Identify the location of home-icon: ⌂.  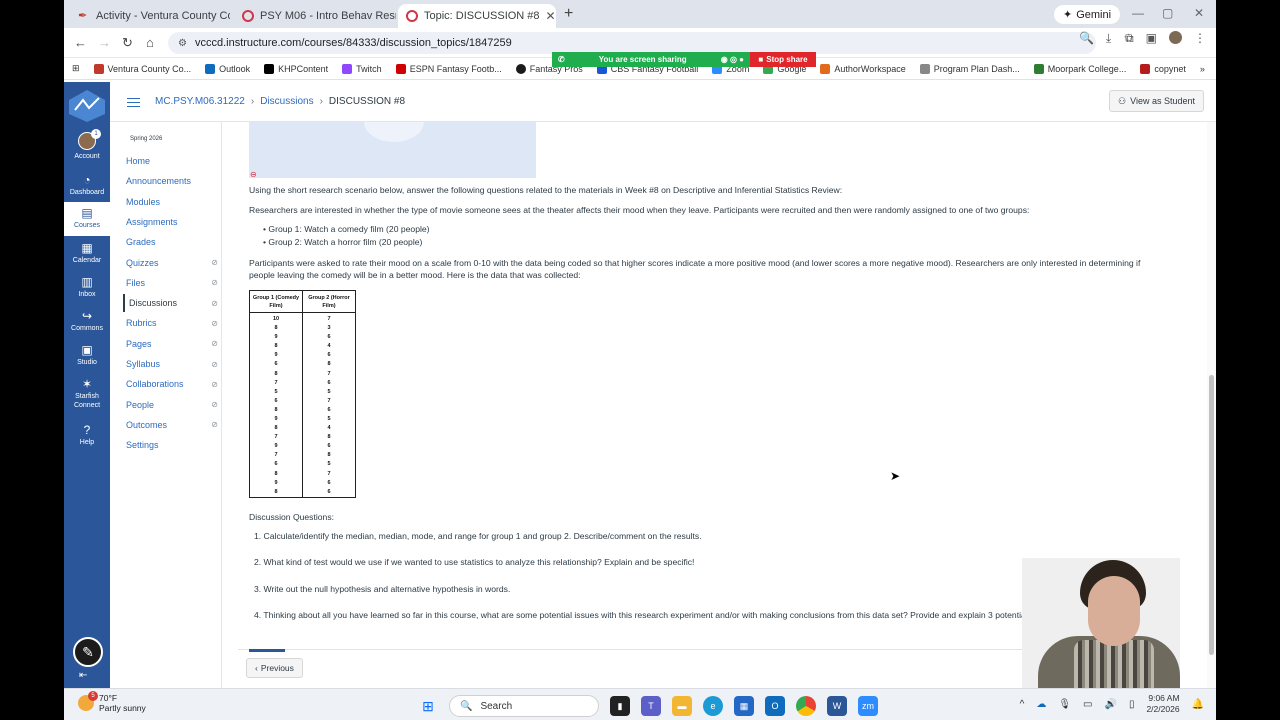
(150, 42).